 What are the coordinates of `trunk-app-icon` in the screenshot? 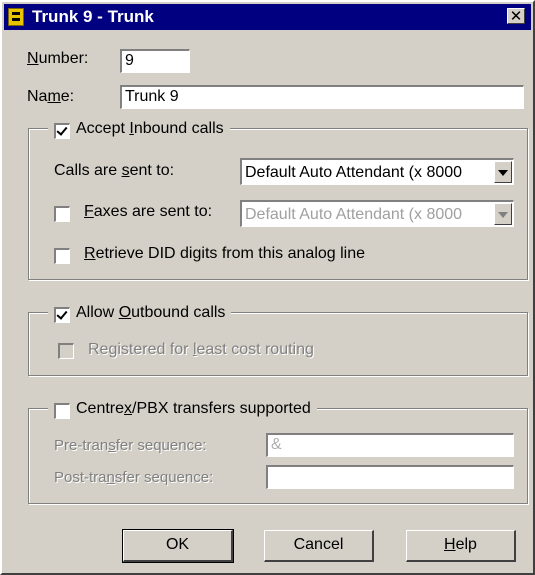 It's located at (16, 17).